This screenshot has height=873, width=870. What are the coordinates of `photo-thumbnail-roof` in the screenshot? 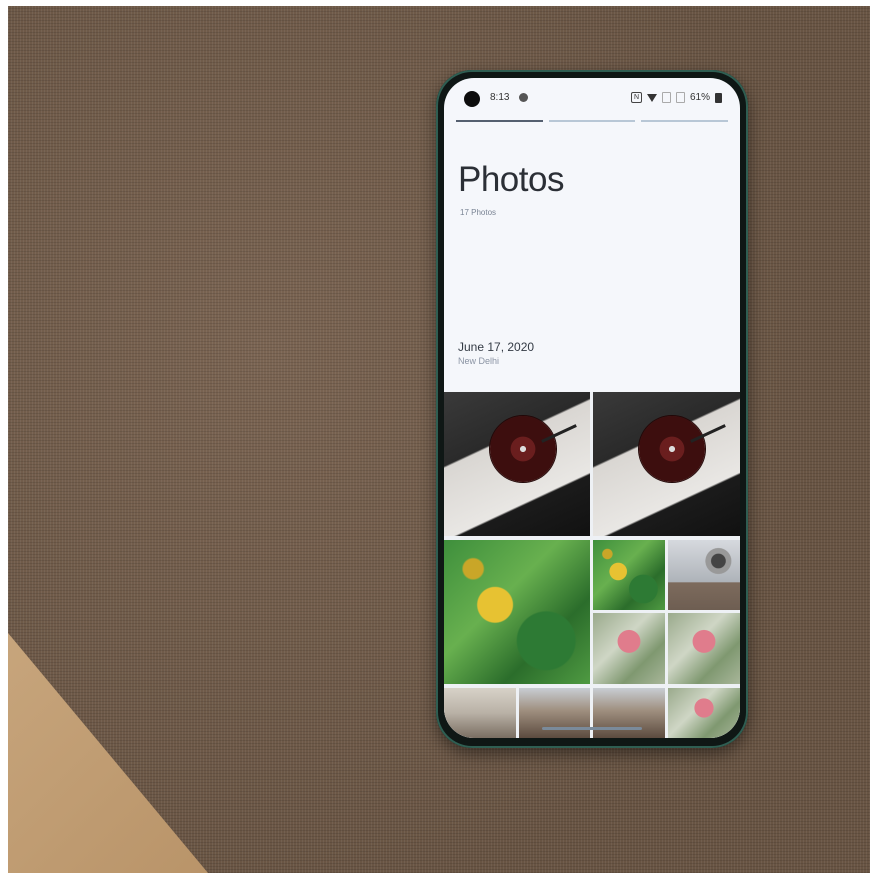 It's located at (629, 713).